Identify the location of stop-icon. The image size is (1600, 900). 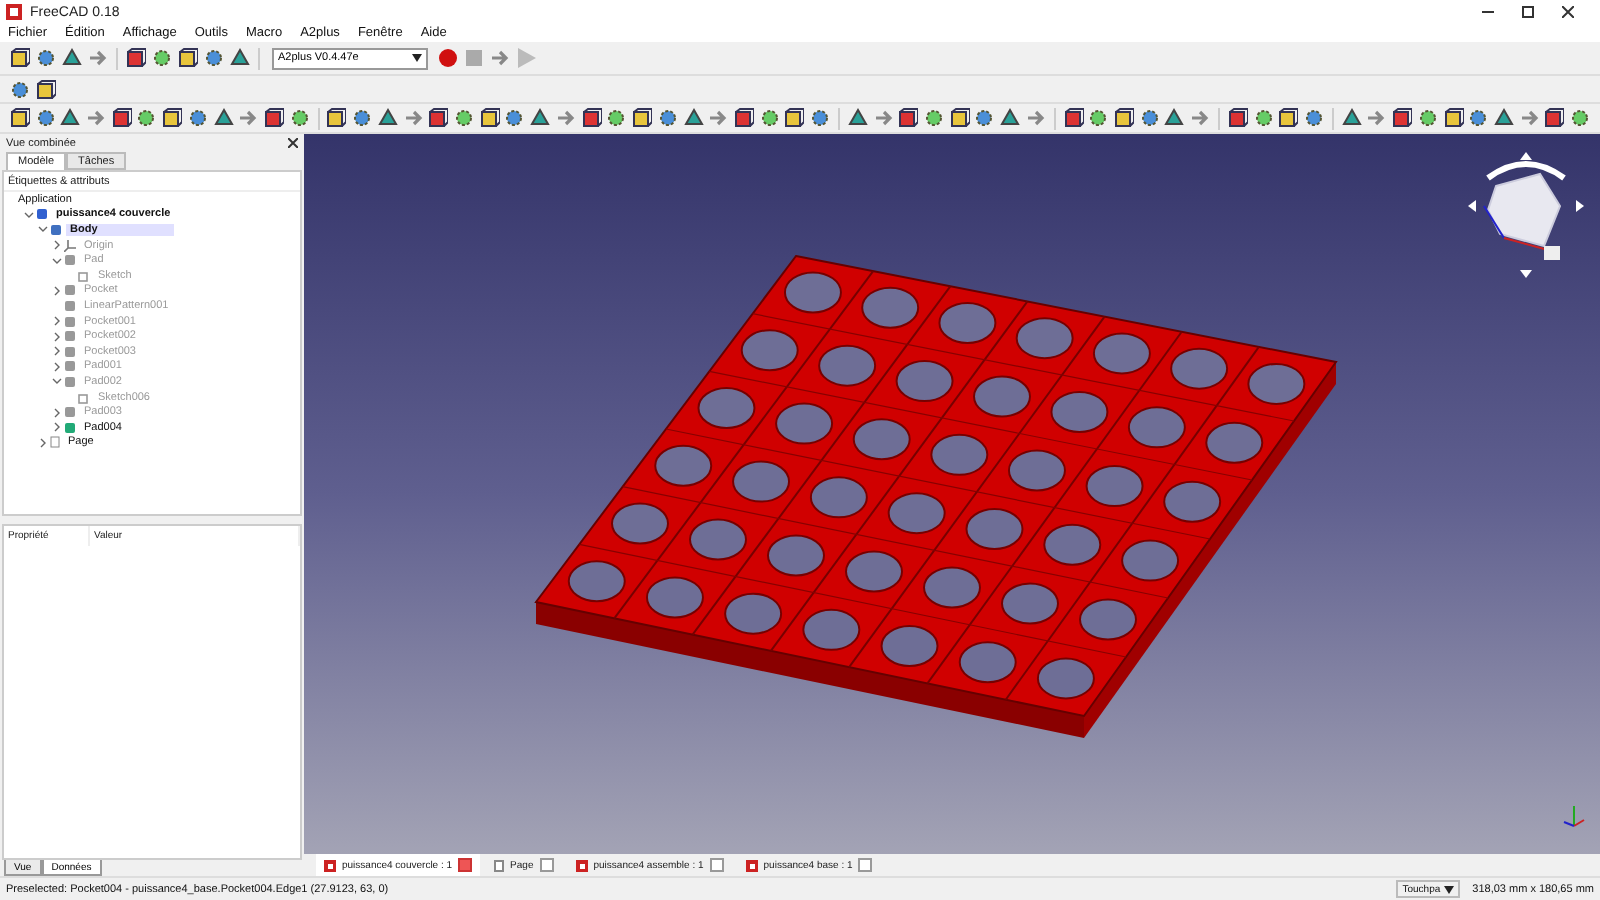
(474, 58).